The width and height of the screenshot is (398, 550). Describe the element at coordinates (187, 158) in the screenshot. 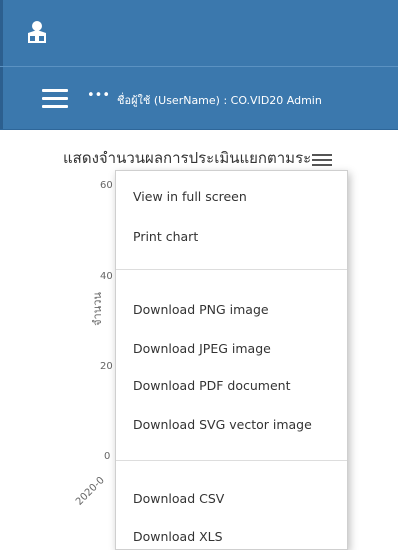

I see `chart-title: แสดงจำนวนผลการประเมินแยกตามระ` at that location.